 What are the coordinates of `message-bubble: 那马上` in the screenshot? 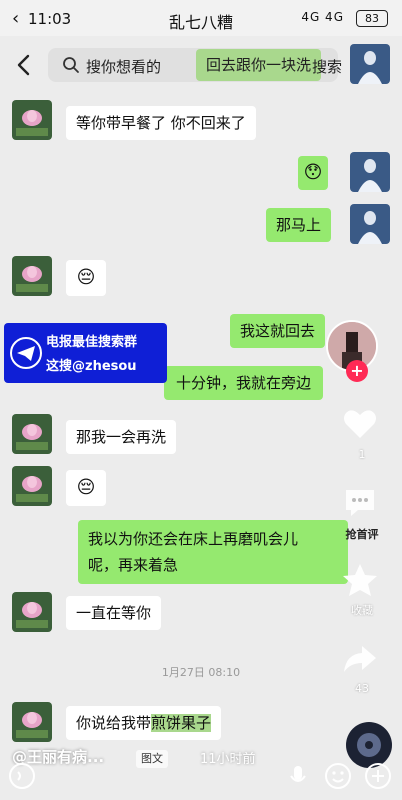 It's located at (299, 225).